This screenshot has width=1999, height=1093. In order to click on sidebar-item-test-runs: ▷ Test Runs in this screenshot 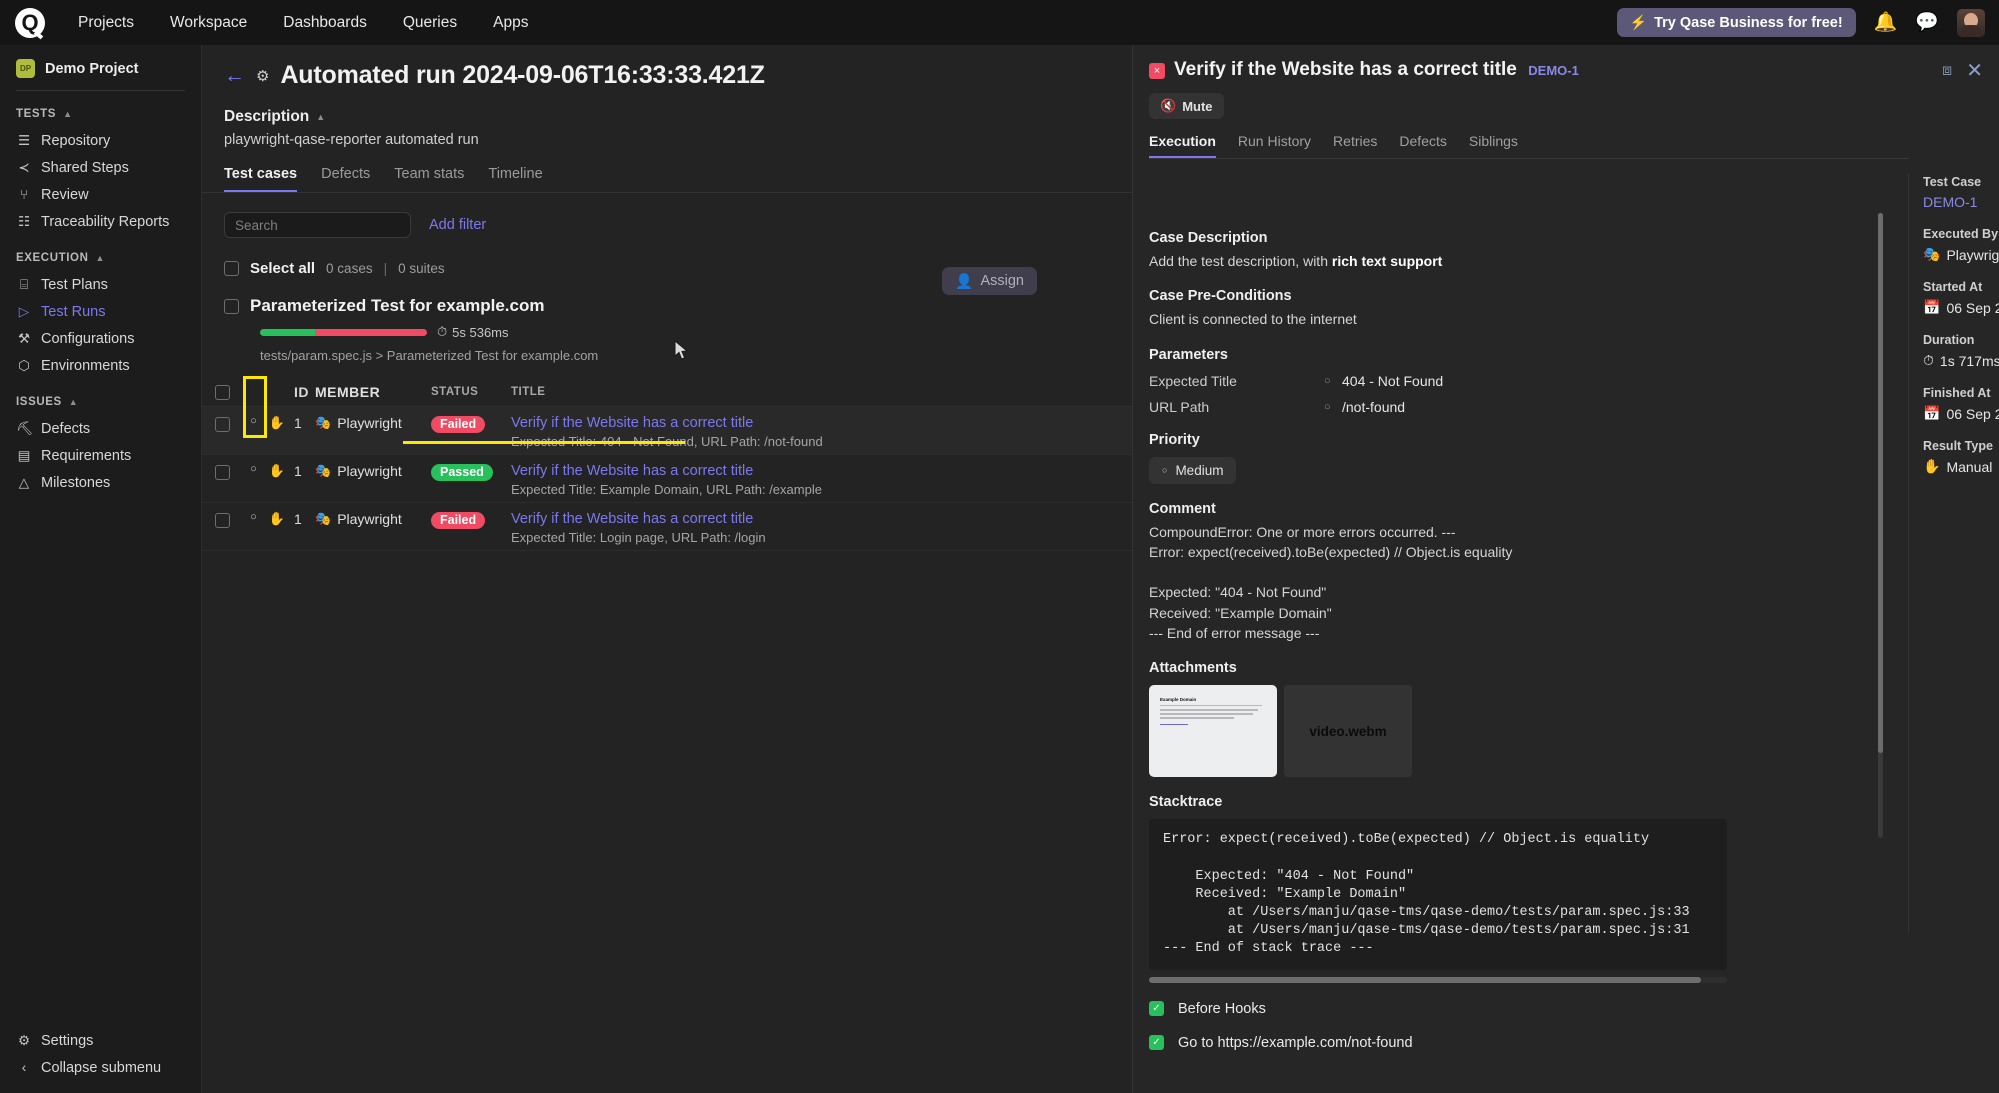, I will do `click(100, 311)`.